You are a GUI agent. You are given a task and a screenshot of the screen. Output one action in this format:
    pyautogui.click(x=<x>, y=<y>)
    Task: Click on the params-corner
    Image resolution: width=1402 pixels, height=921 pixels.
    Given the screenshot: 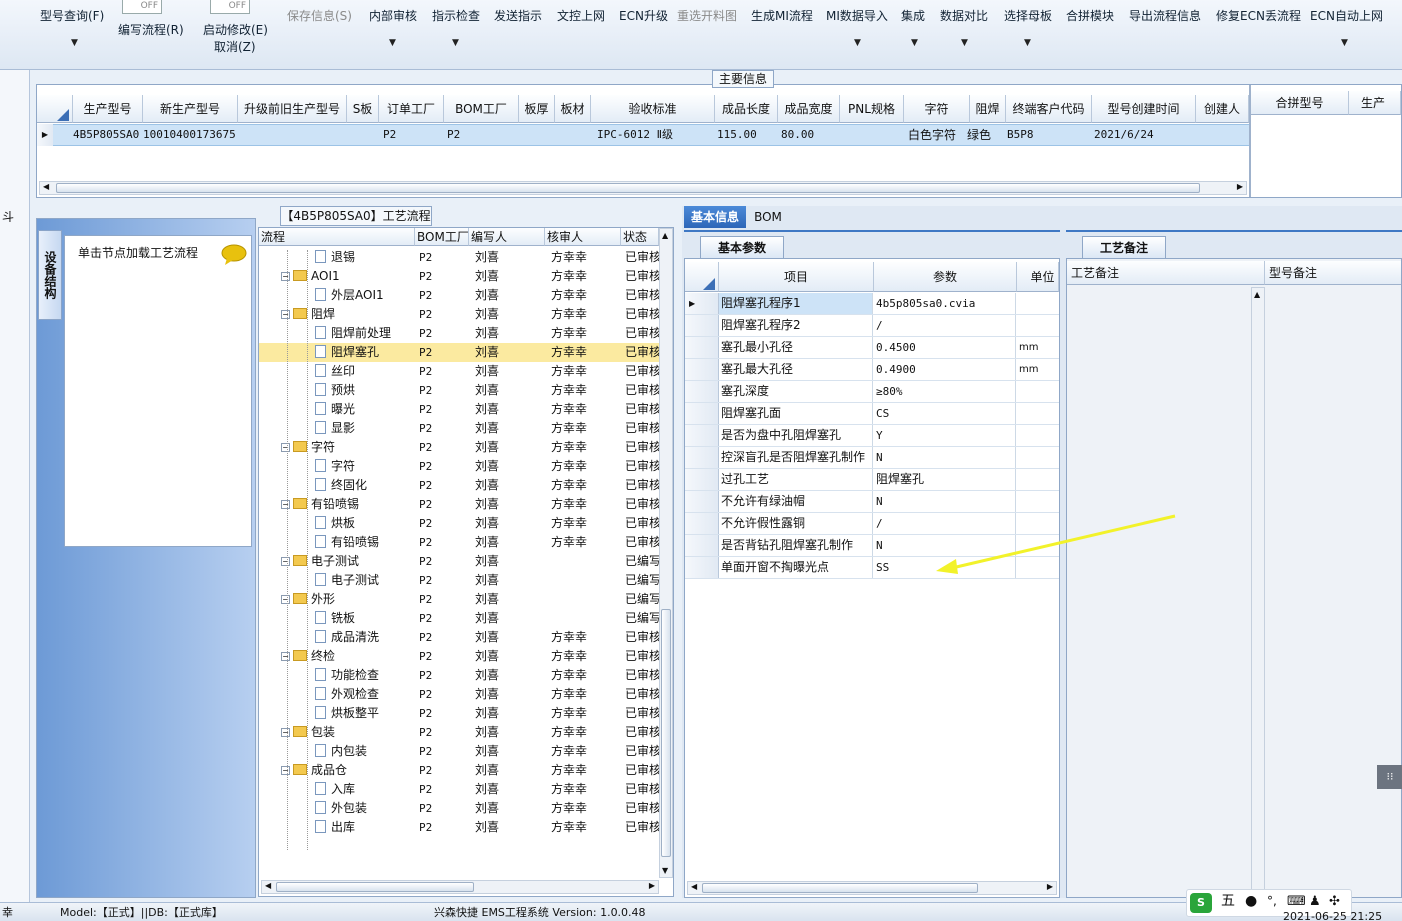 What is the action you would take?
    pyautogui.click(x=702, y=277)
    